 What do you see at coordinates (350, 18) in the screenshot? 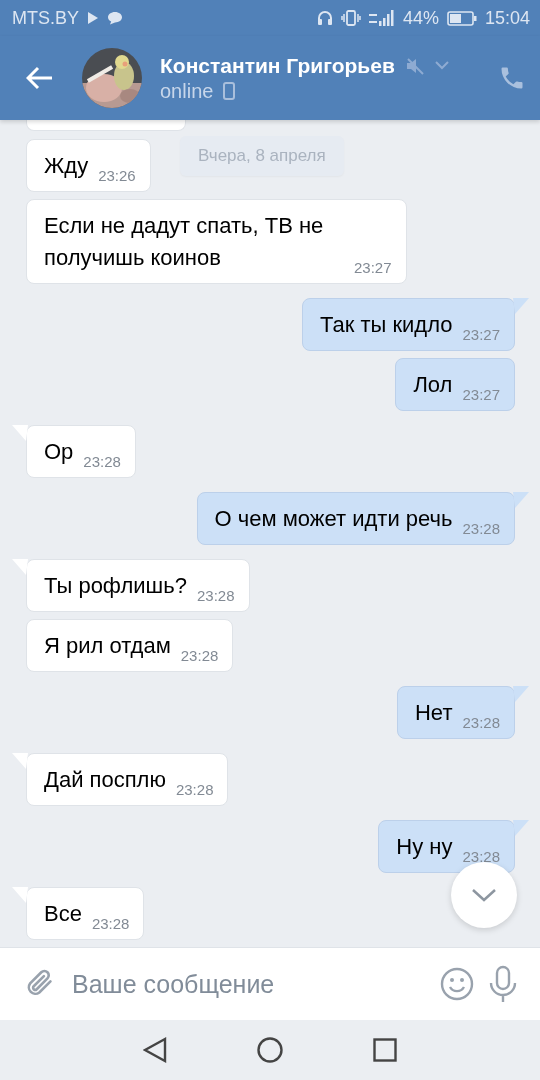
I see `vibrate-icon` at bounding box center [350, 18].